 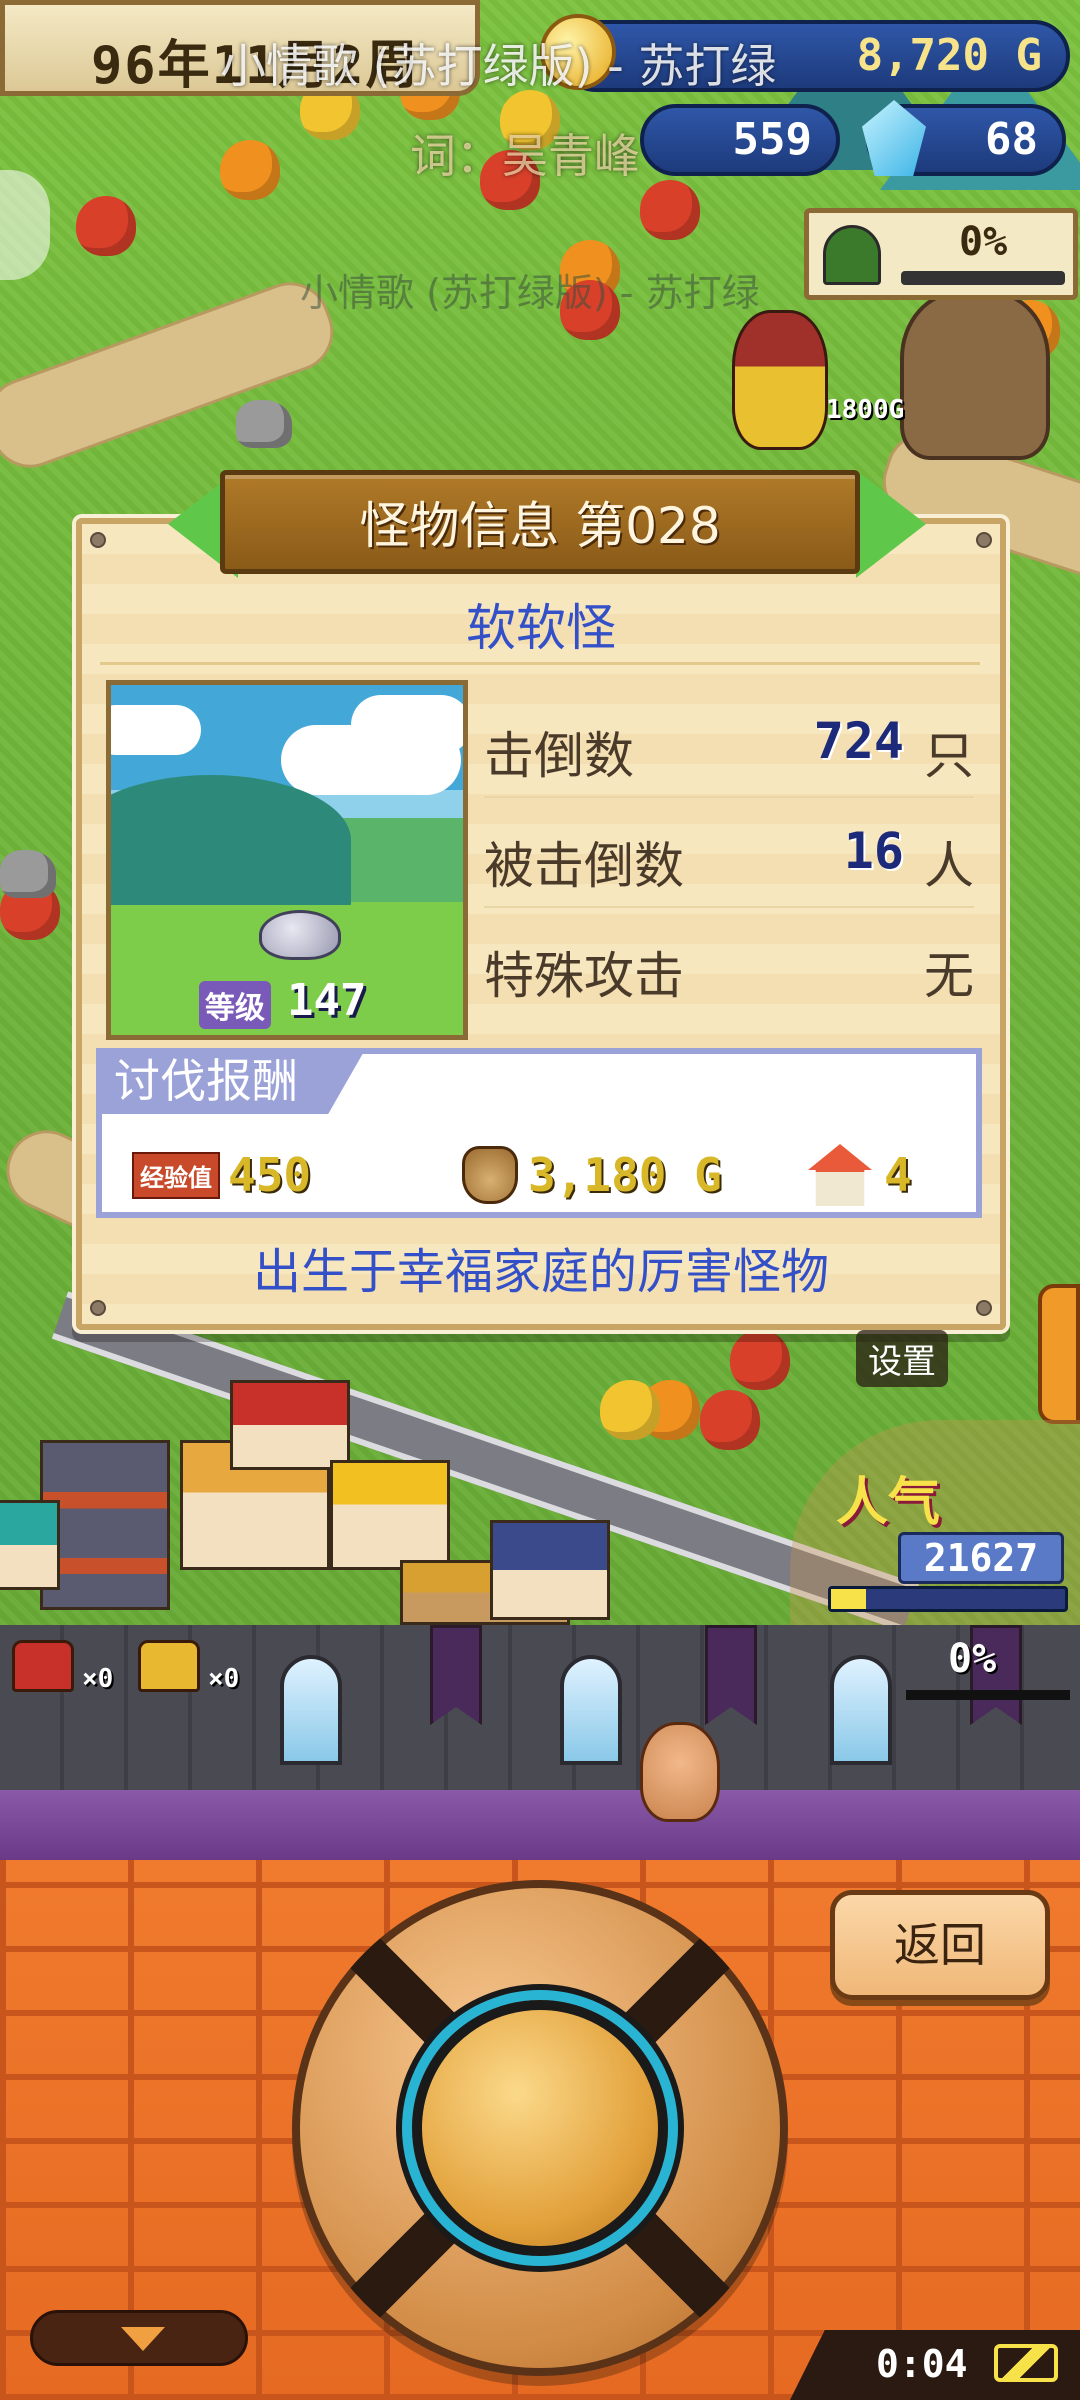 I want to click on tree-monster, so click(x=975, y=375).